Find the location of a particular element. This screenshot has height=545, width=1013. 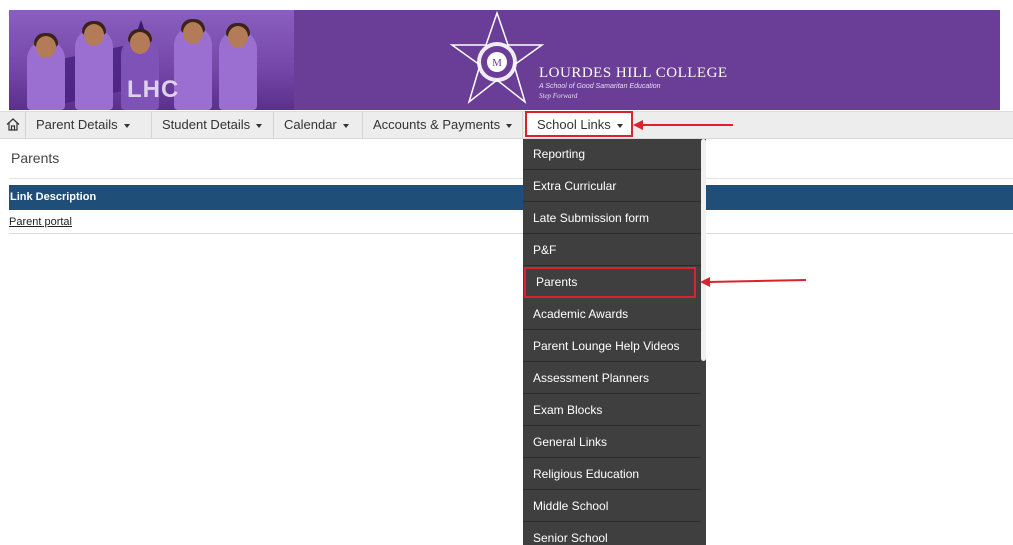

school-name: LOURDES HILL COLLEGE is located at coordinates (633, 73).